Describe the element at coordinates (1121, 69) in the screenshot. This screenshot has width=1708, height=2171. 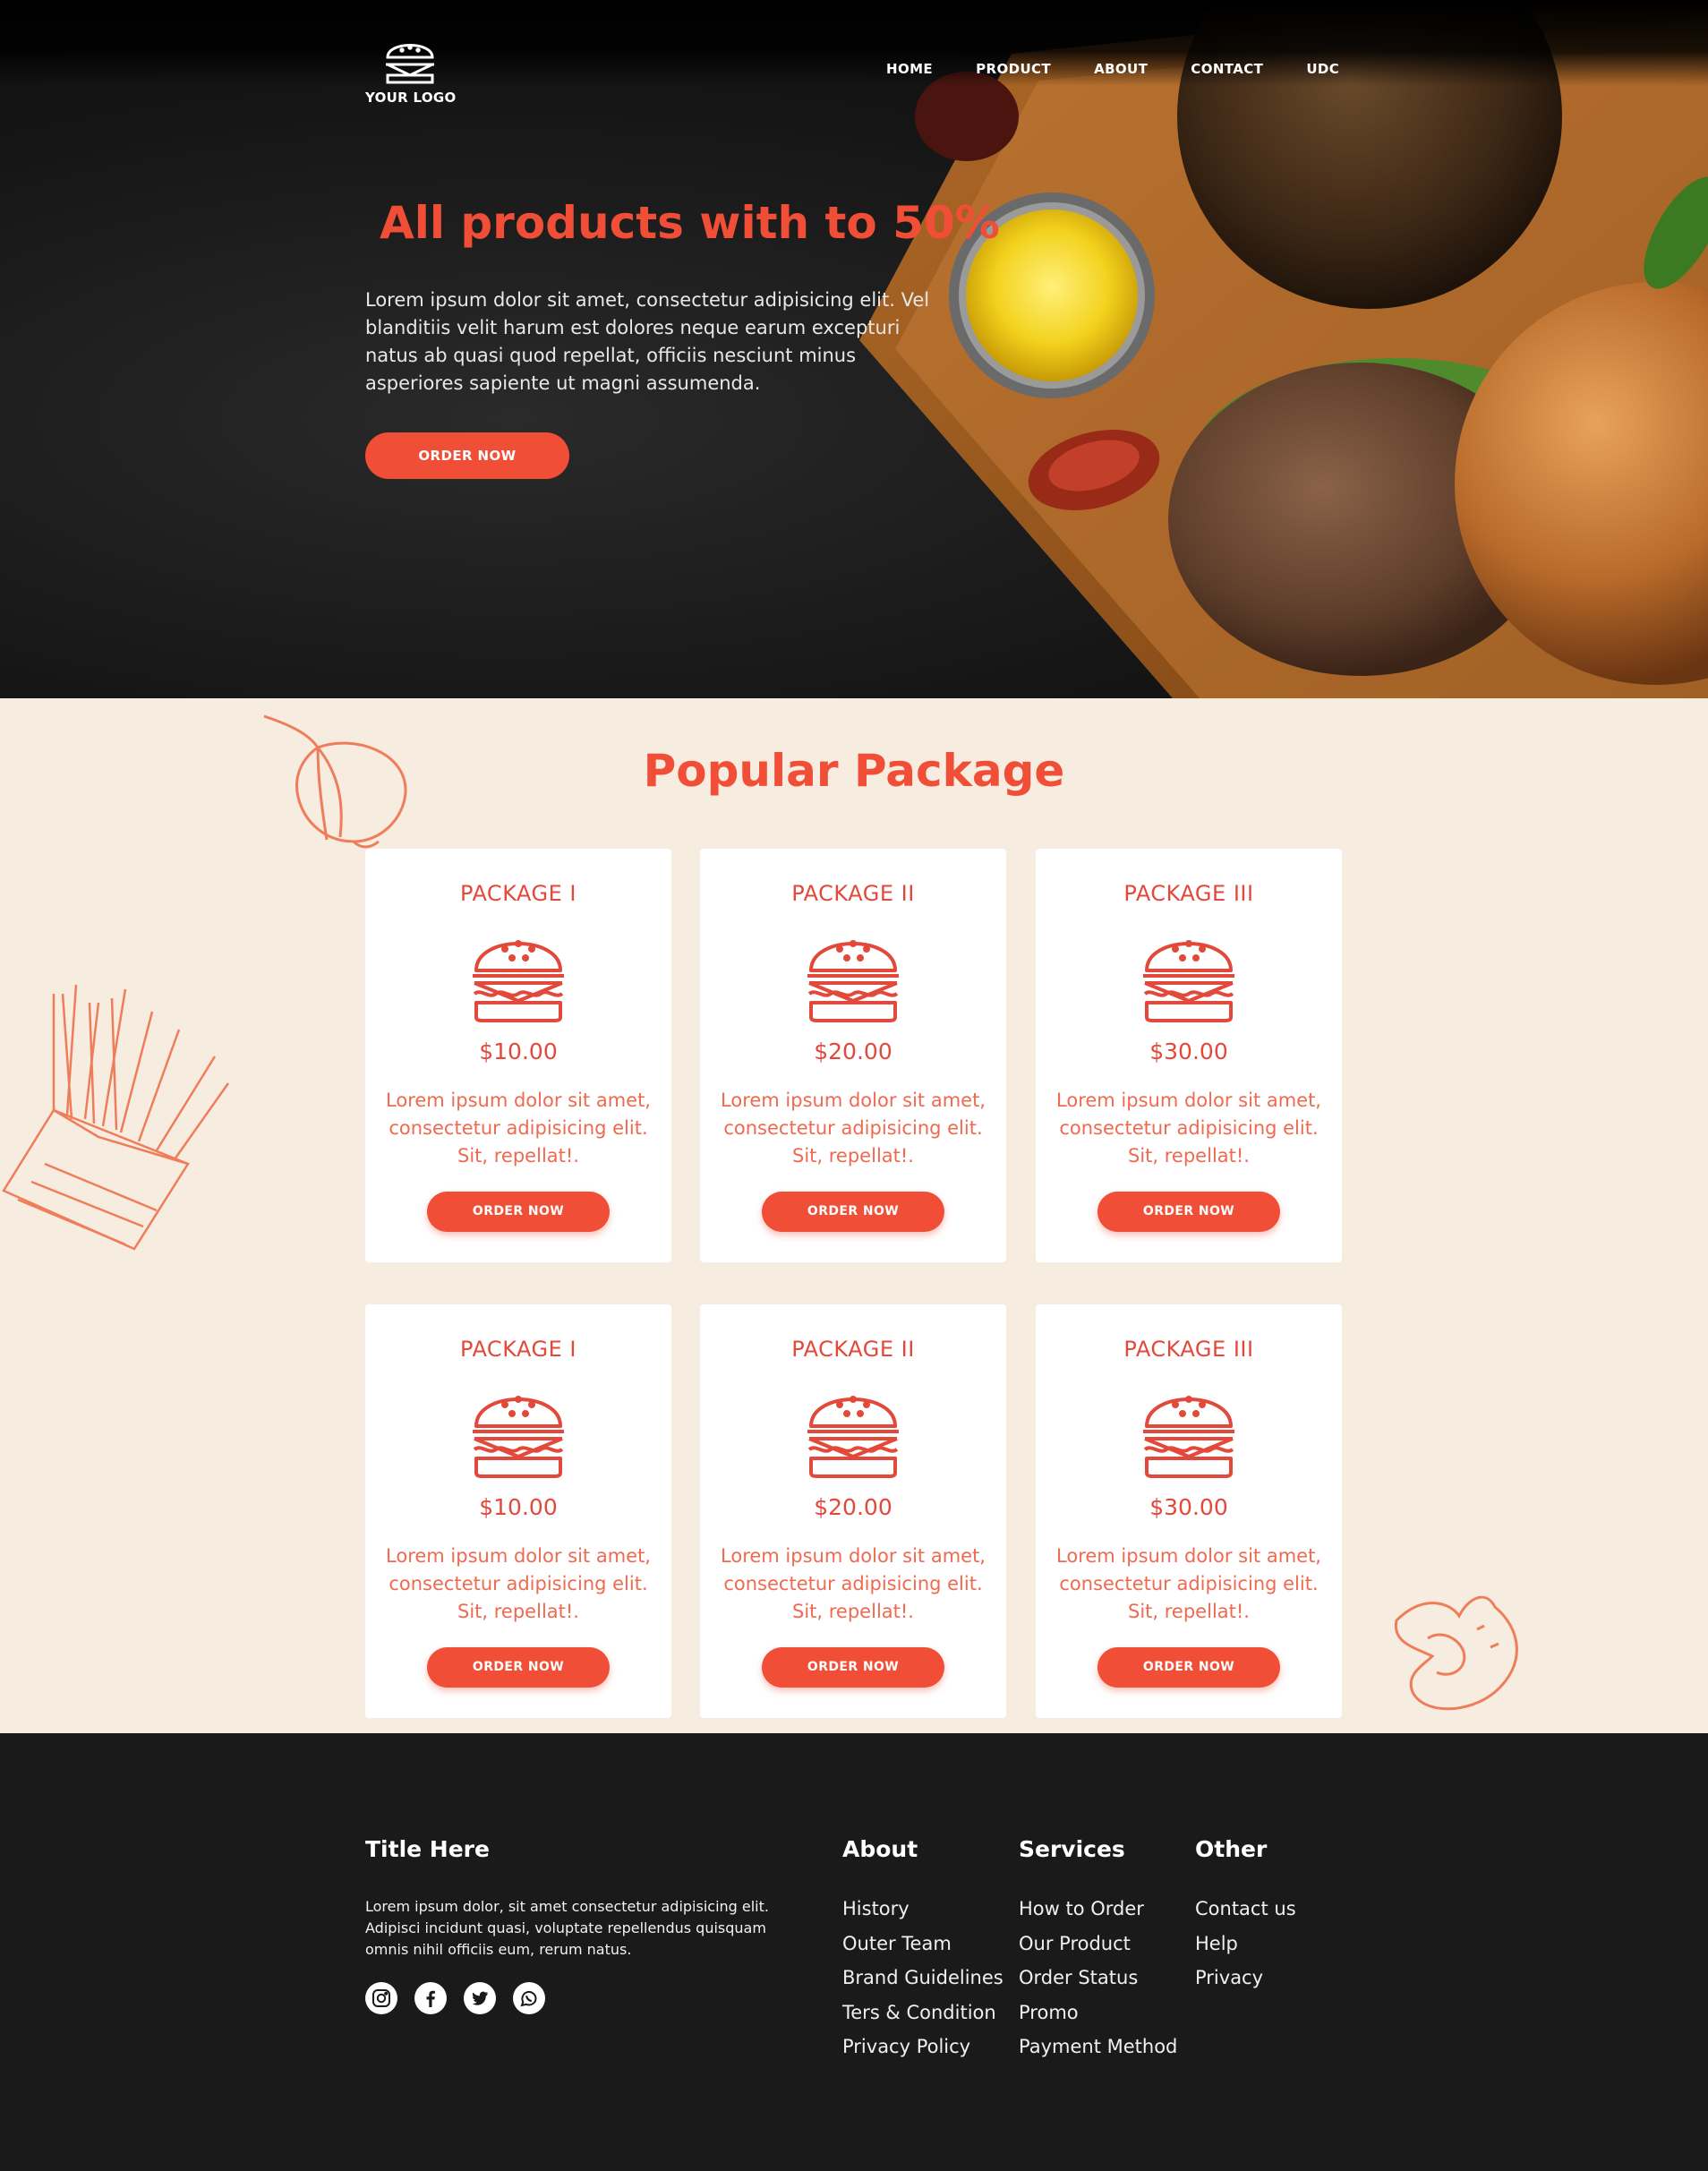
I see `nav-about: ABOUT` at that location.